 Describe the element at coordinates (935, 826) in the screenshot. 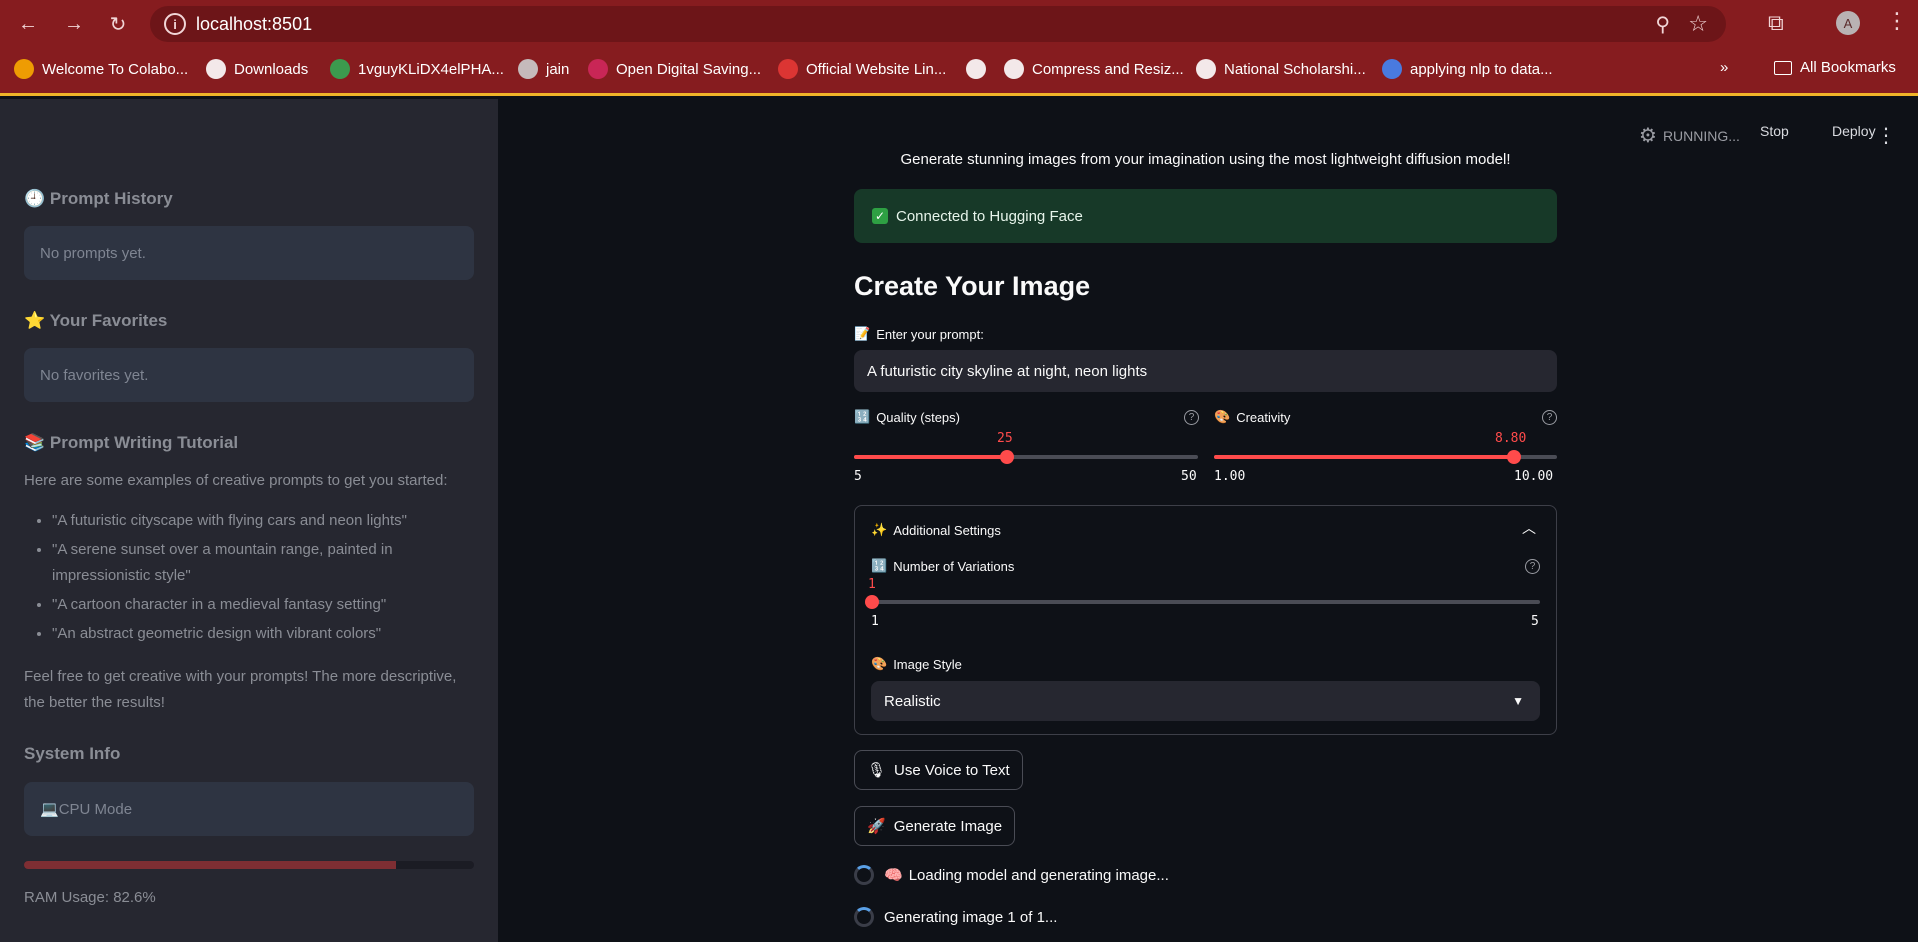

I see `generate-image-button: 🚀 Generate Image` at that location.